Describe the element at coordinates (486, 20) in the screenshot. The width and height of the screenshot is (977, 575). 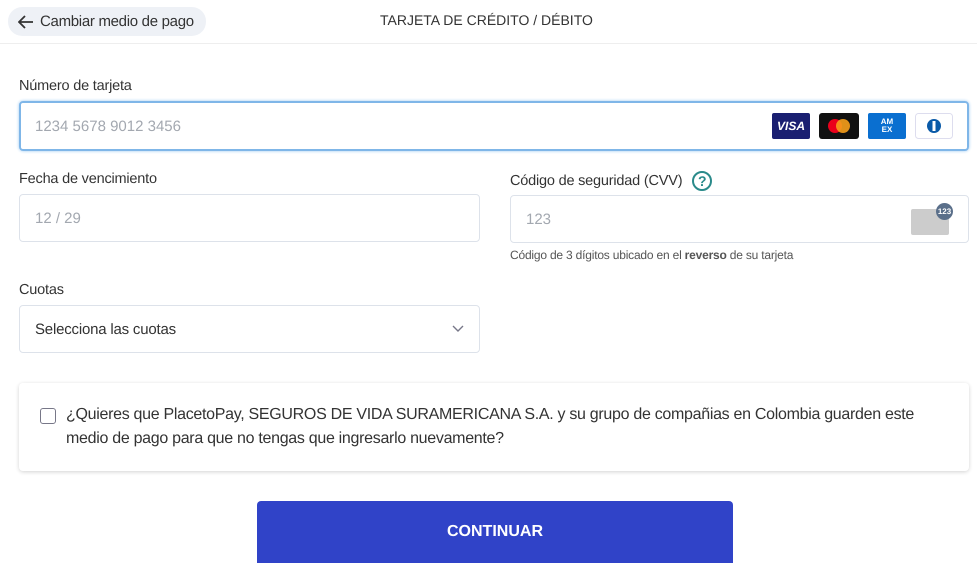
I see `page-title: TARJETA DE CRÉDITO / DÉBITO` at that location.